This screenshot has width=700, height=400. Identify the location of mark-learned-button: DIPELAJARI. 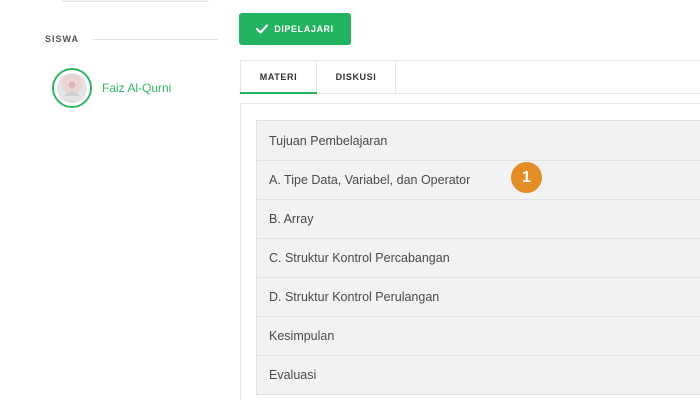
(295, 29).